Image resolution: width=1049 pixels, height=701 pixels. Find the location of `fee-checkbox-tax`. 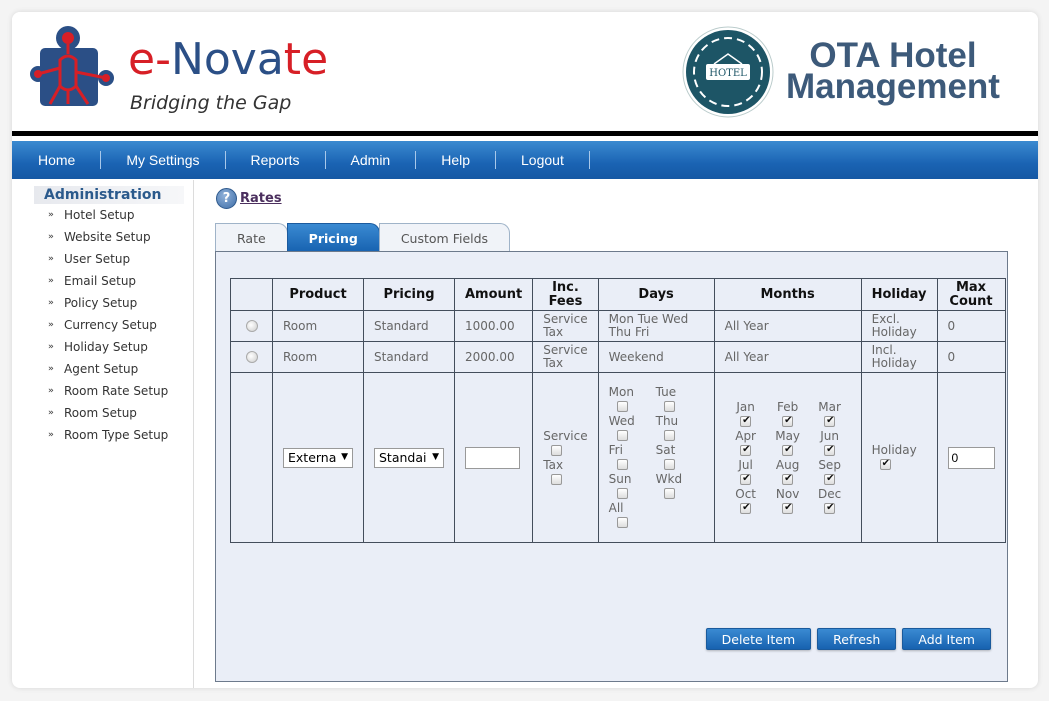

fee-checkbox-tax is located at coordinates (557, 479).